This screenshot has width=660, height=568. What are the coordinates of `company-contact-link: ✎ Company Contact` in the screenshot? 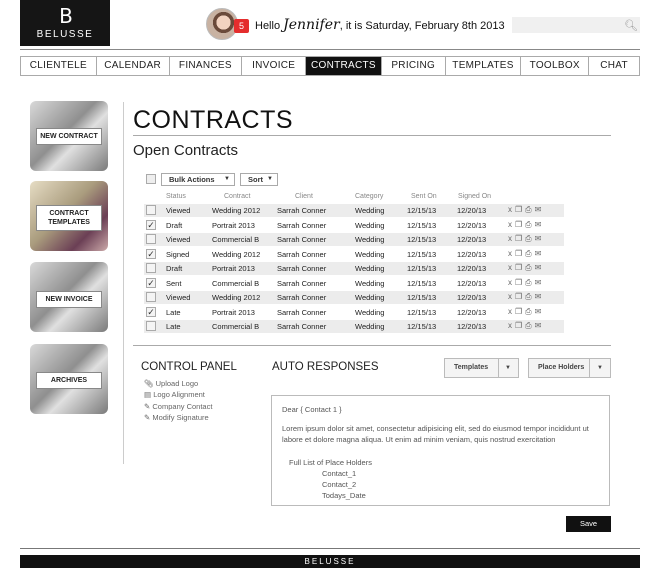 It's located at (178, 406).